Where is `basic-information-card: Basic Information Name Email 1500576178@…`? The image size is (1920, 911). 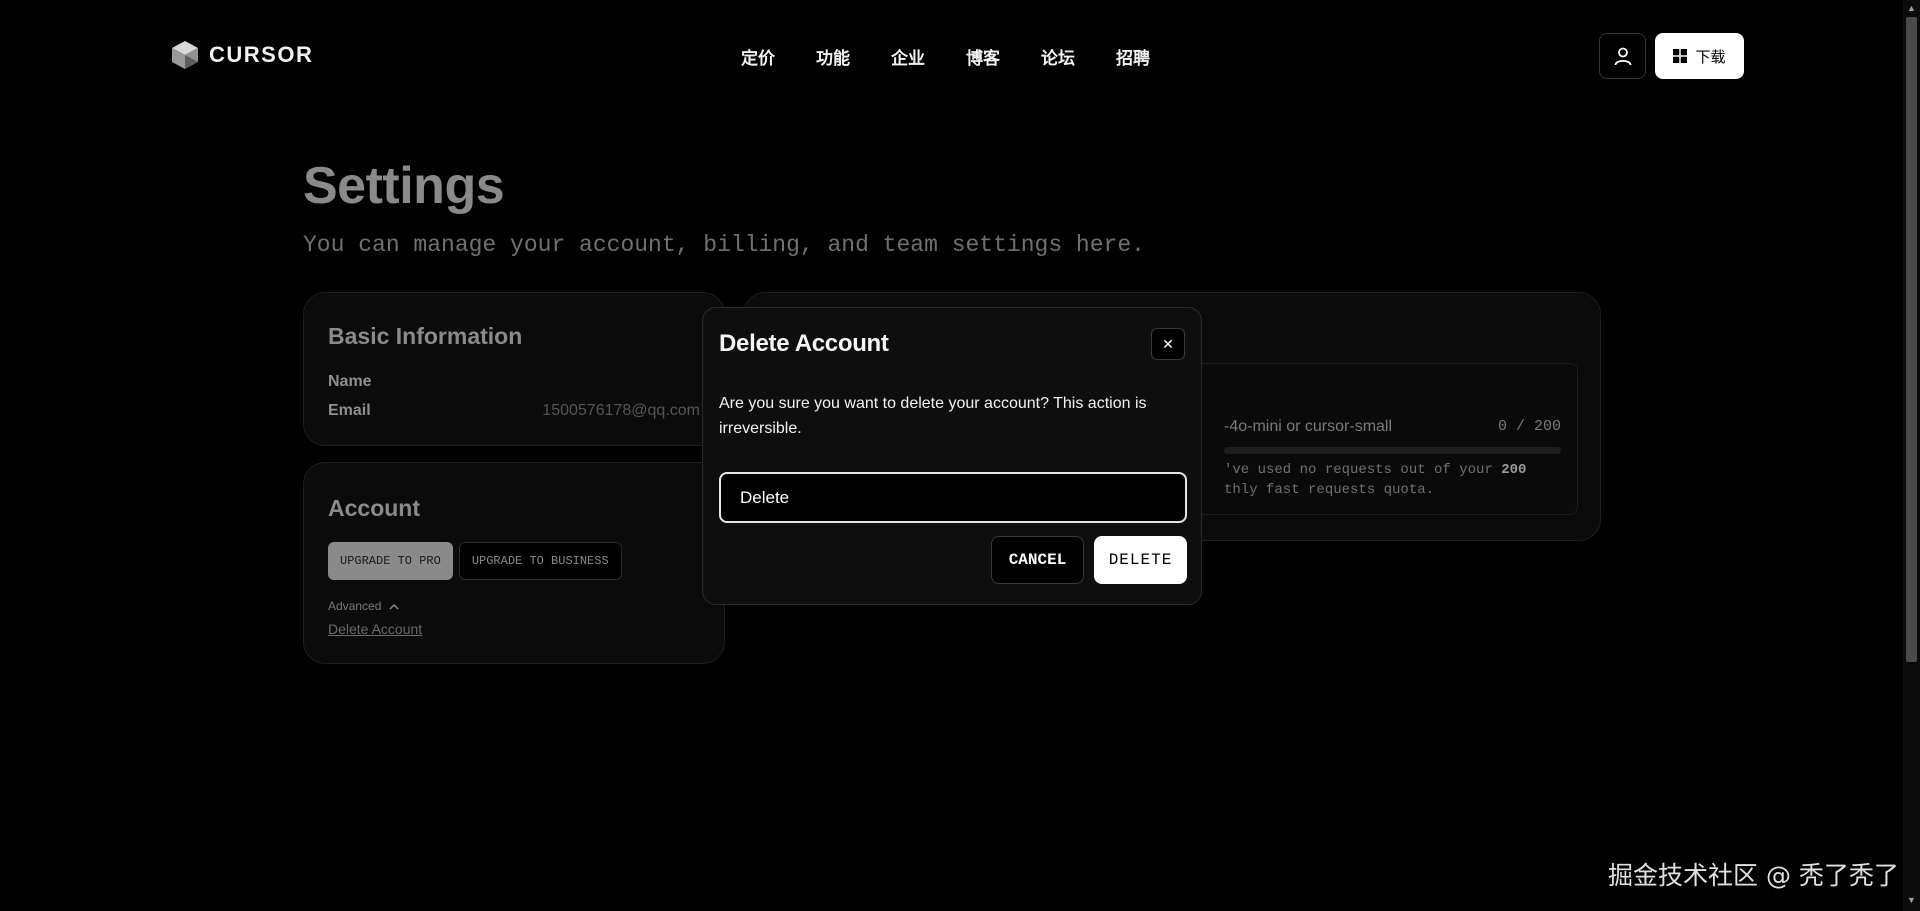 basic-information-card: Basic Information Name Email 1500576178@… is located at coordinates (514, 369).